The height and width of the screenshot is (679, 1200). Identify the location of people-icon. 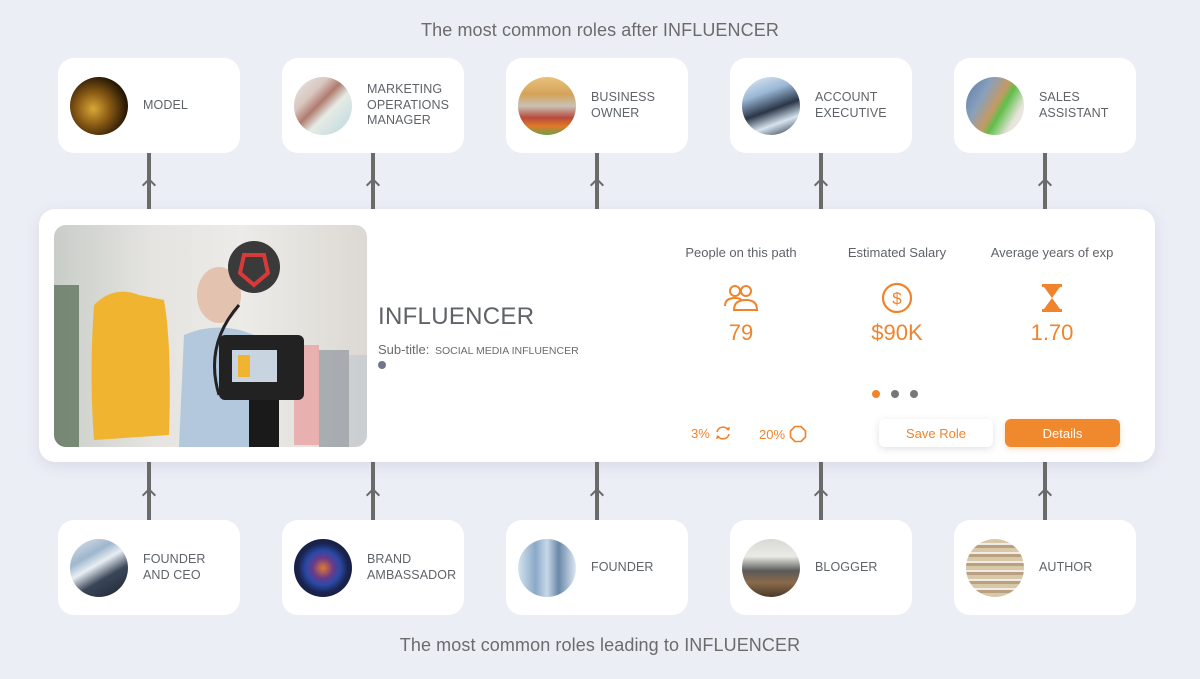
(741, 298).